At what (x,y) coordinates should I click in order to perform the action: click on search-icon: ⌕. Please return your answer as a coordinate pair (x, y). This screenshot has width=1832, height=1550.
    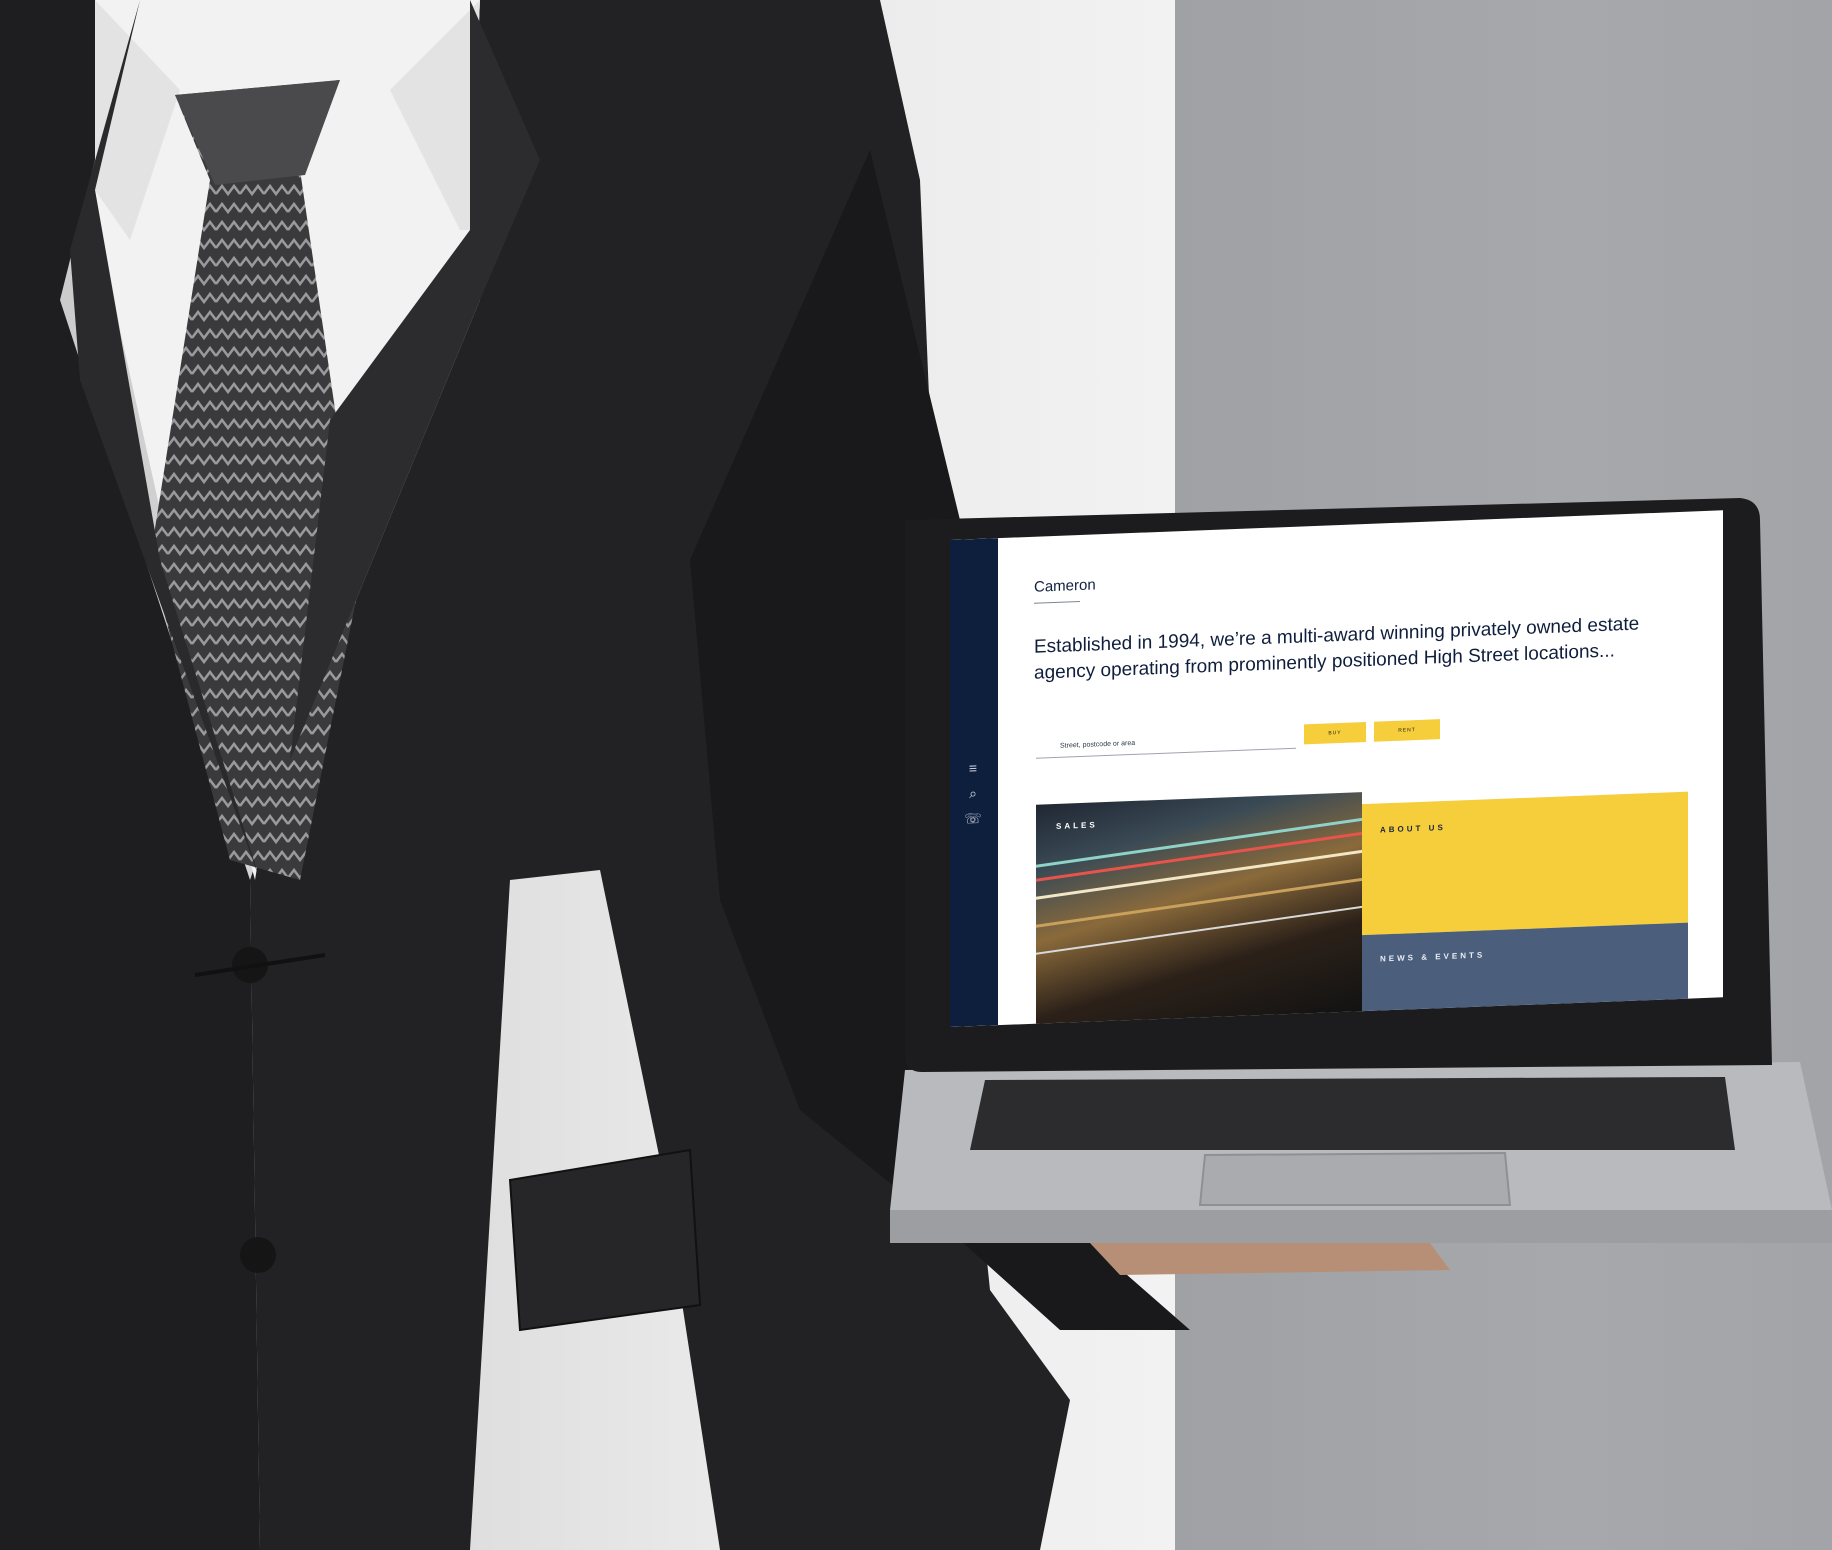
    Looking at the image, I should click on (973, 793).